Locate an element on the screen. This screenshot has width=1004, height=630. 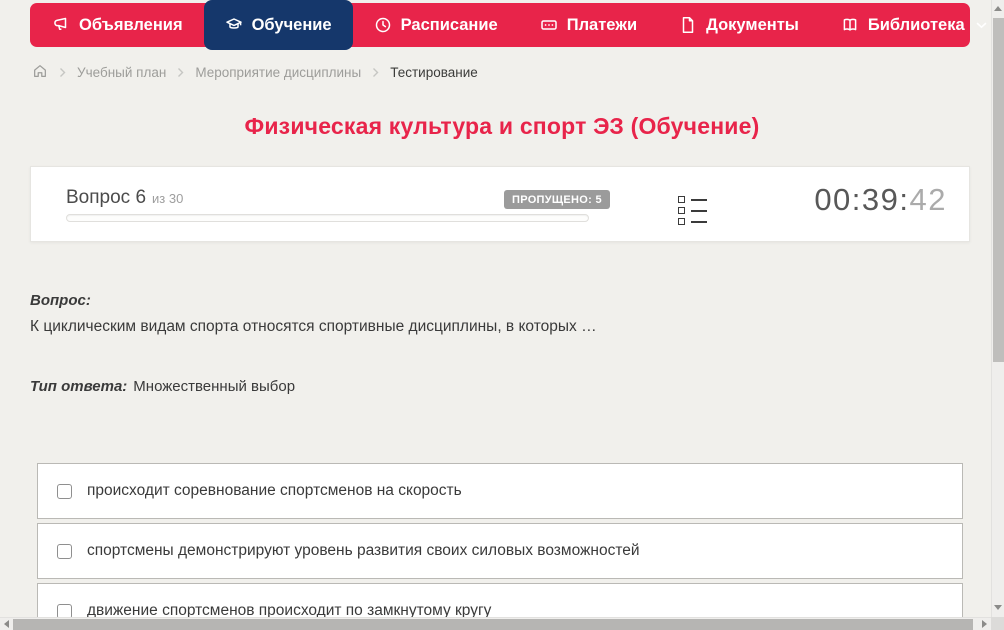
nav-item-library: Библиотека is located at coordinates (912, 25).